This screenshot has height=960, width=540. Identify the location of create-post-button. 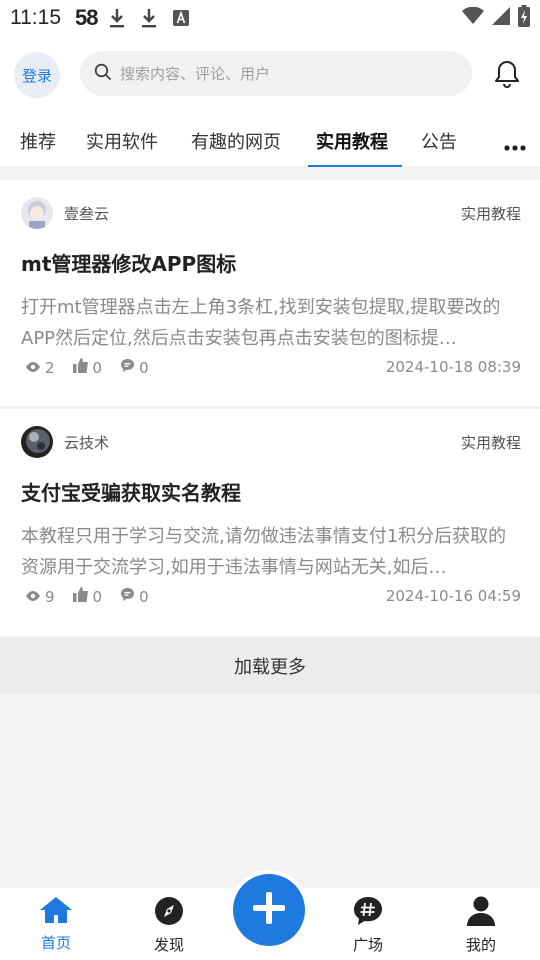
(269, 910).